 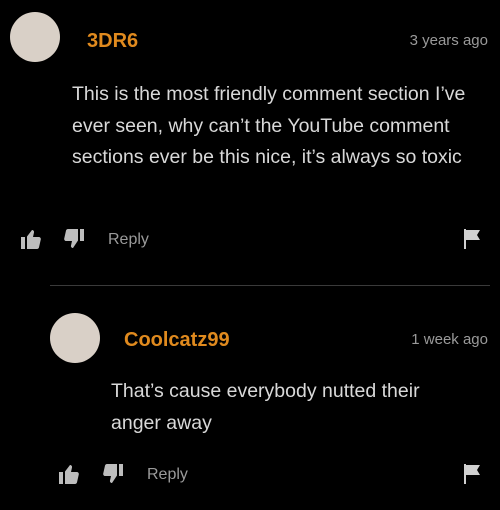 I want to click on reply-timestamp: 1 week ago, so click(x=449, y=339).